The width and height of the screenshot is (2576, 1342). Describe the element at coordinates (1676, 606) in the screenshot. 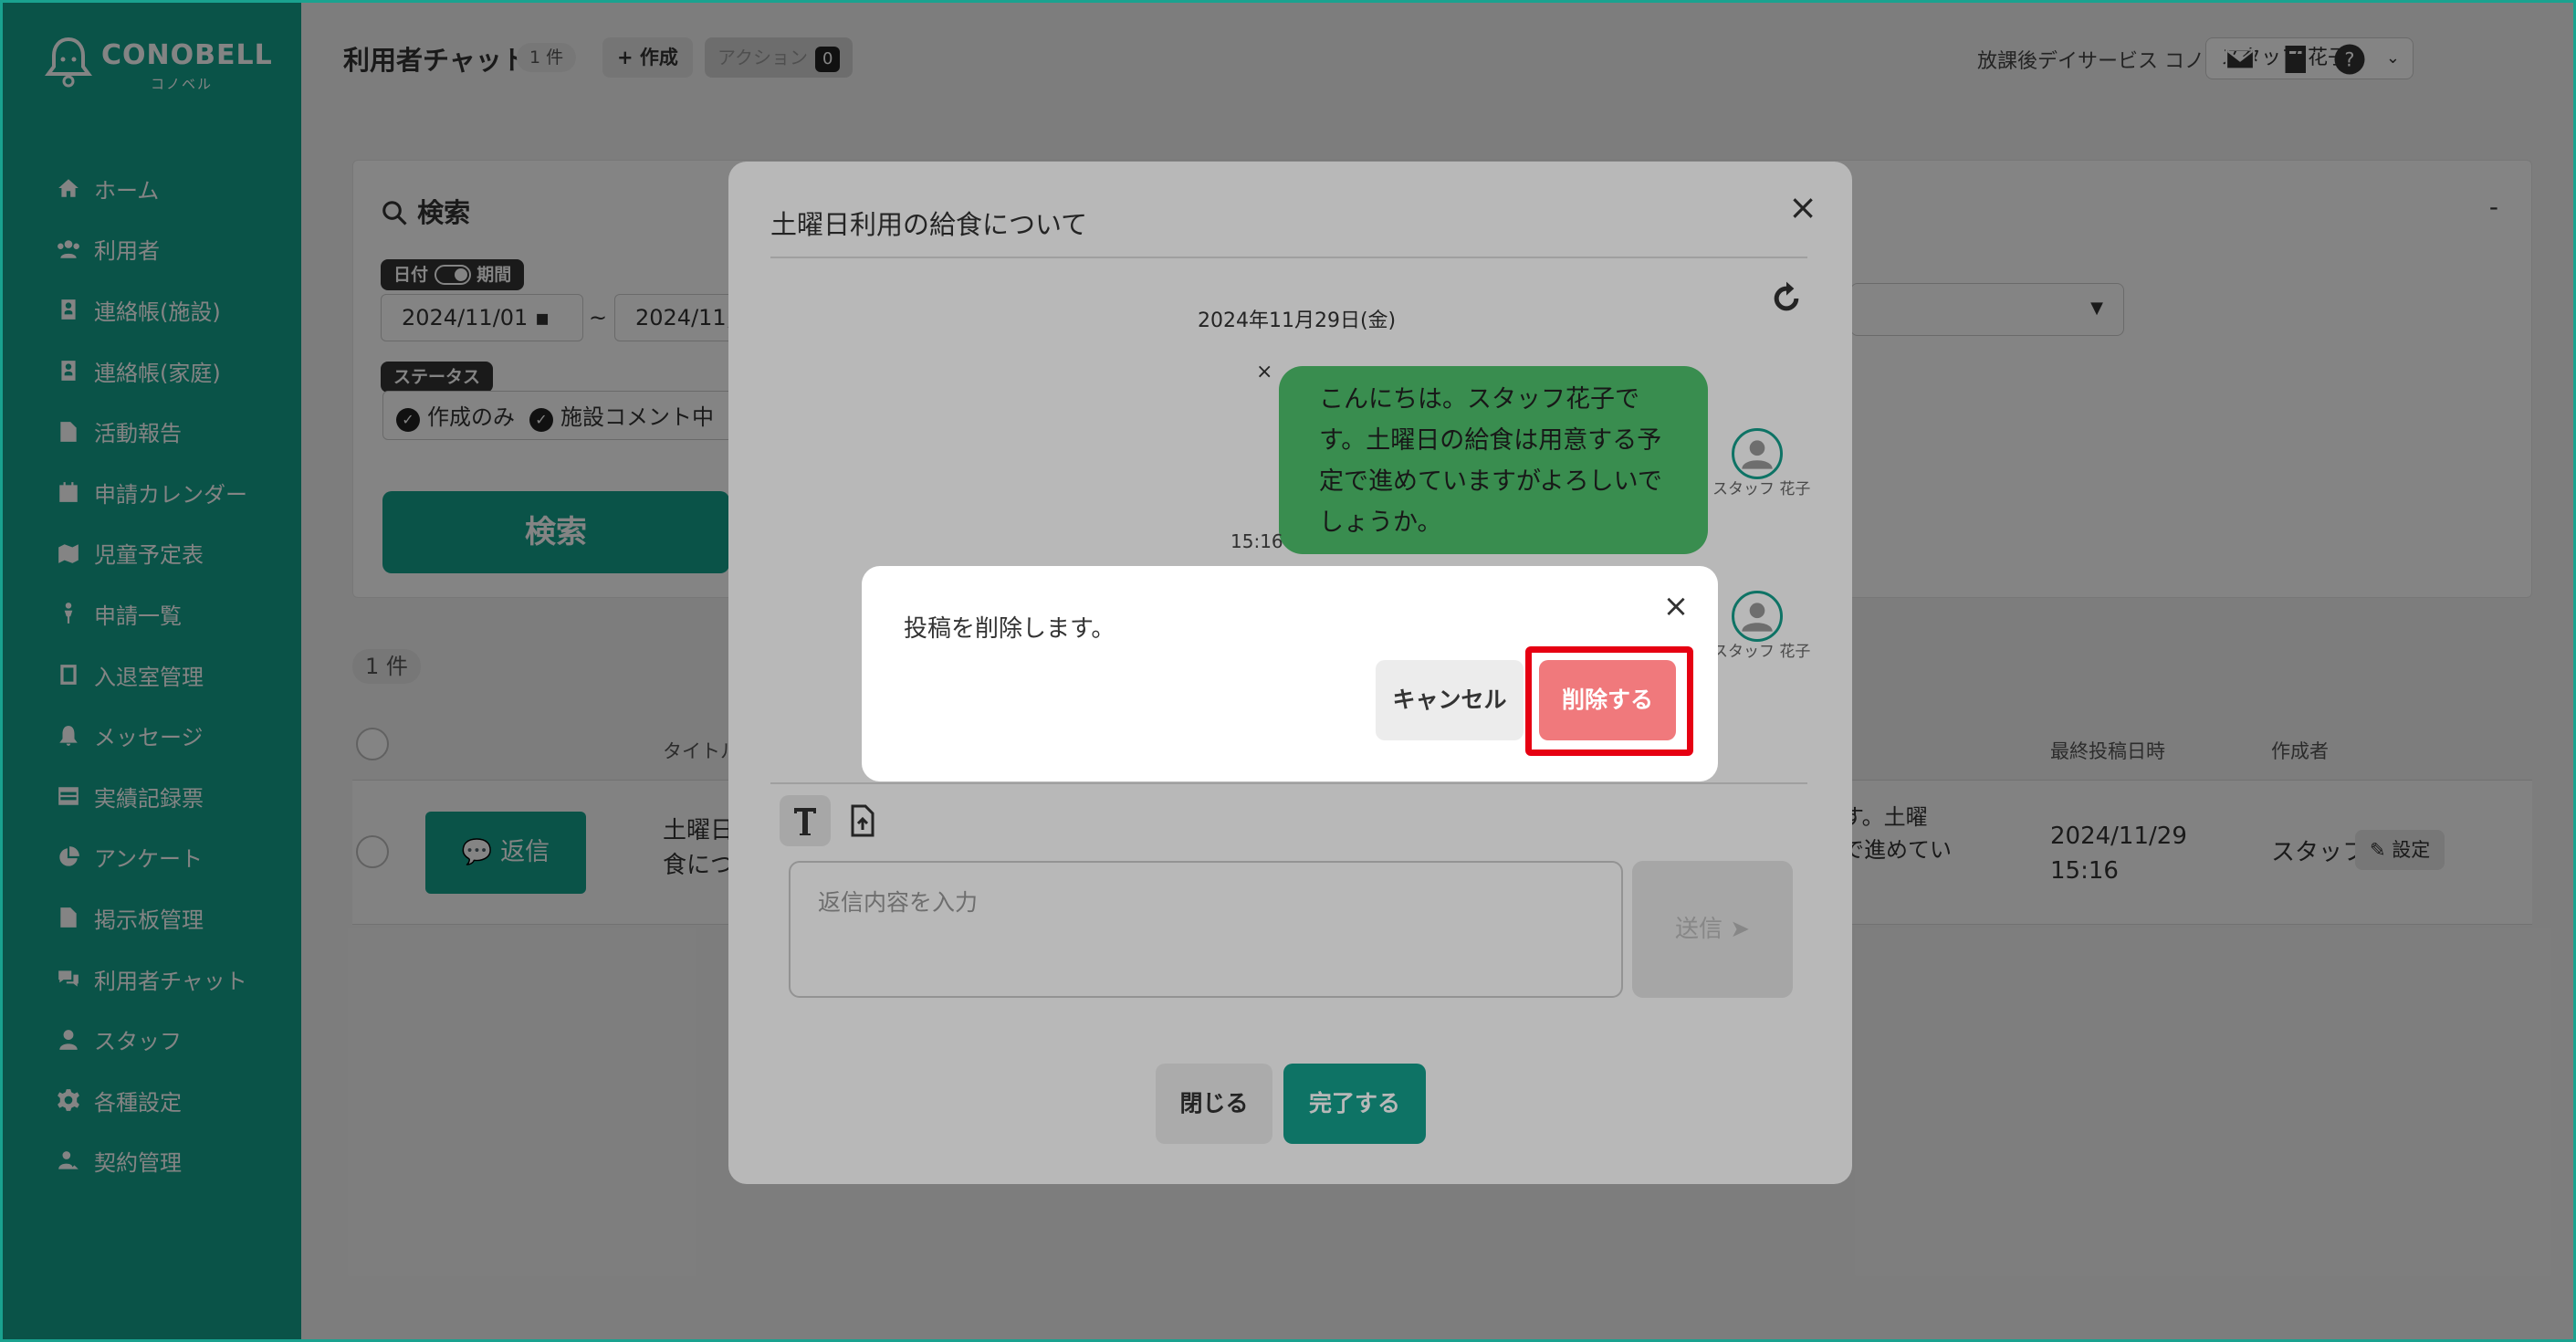

I see `close-icon: ×` at that location.